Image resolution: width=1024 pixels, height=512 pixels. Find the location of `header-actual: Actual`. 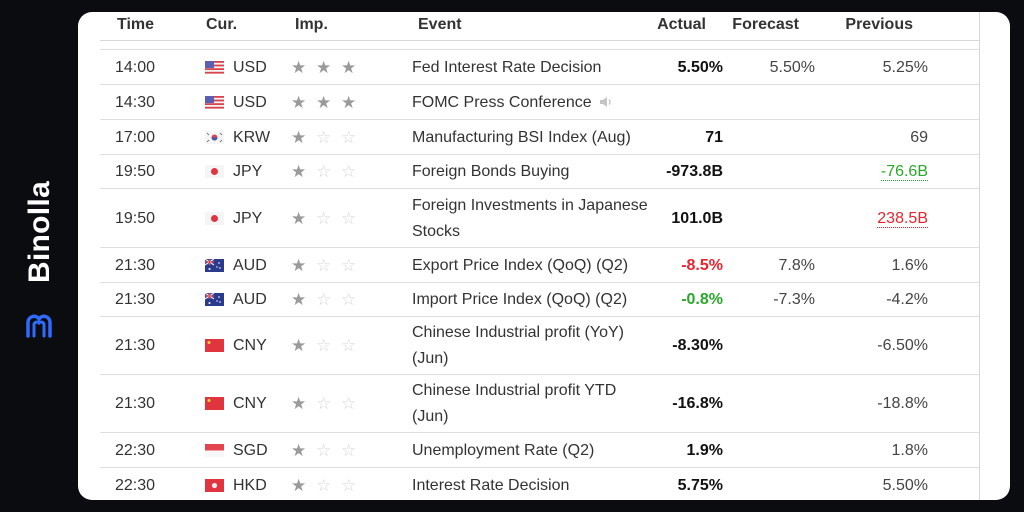

header-actual: Actual is located at coordinates (681, 25).